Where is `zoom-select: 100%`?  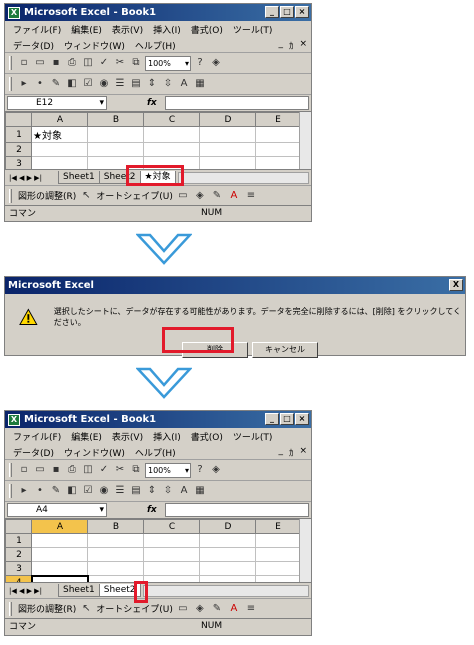 zoom-select: 100% is located at coordinates (168, 63).